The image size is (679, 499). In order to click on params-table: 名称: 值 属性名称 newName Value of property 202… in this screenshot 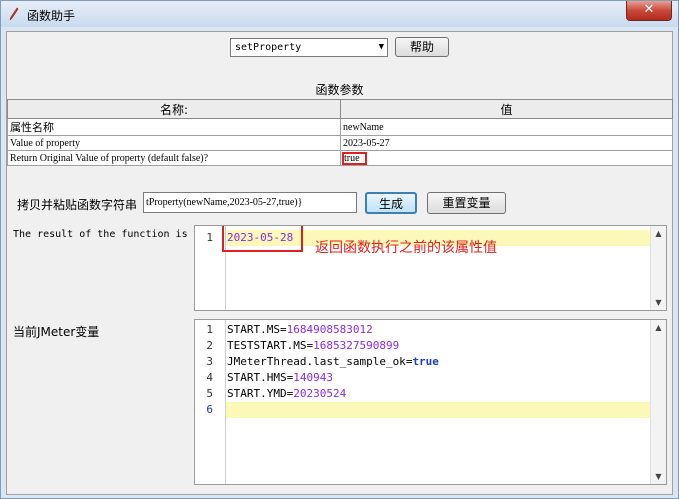, I will do `click(340, 132)`.